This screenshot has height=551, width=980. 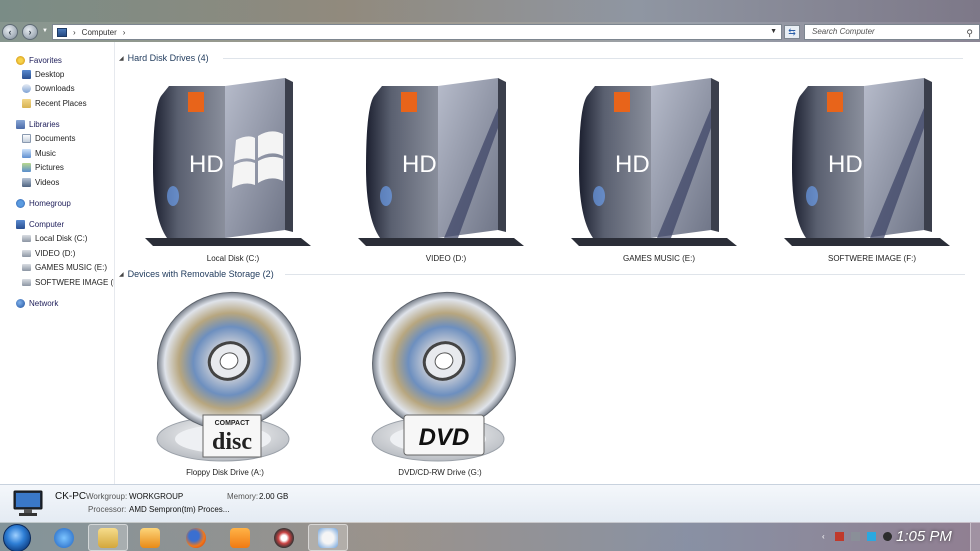 I want to click on drive-tile-floppy-a: COMPACT disc Floppy Disk Drive (A:), so click(x=225, y=392).